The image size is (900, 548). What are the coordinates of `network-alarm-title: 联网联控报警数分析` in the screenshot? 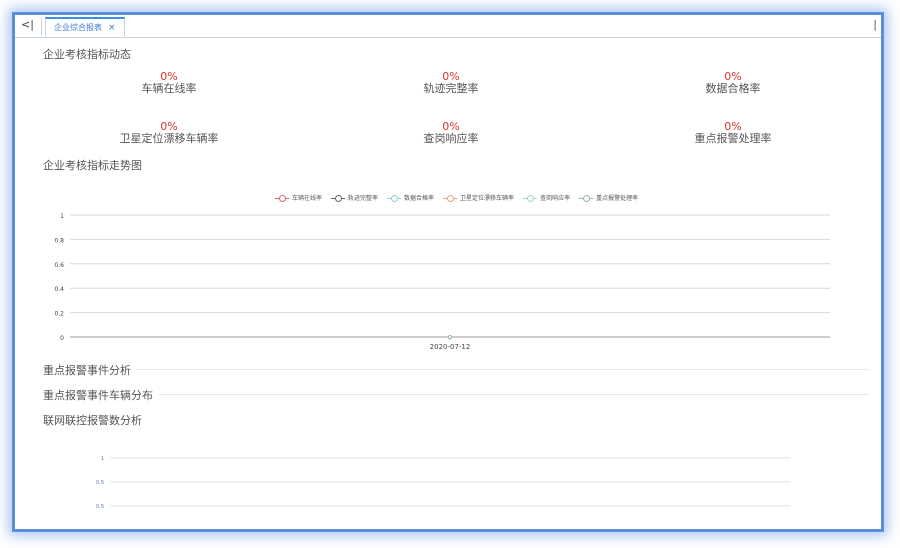 It's located at (92, 420).